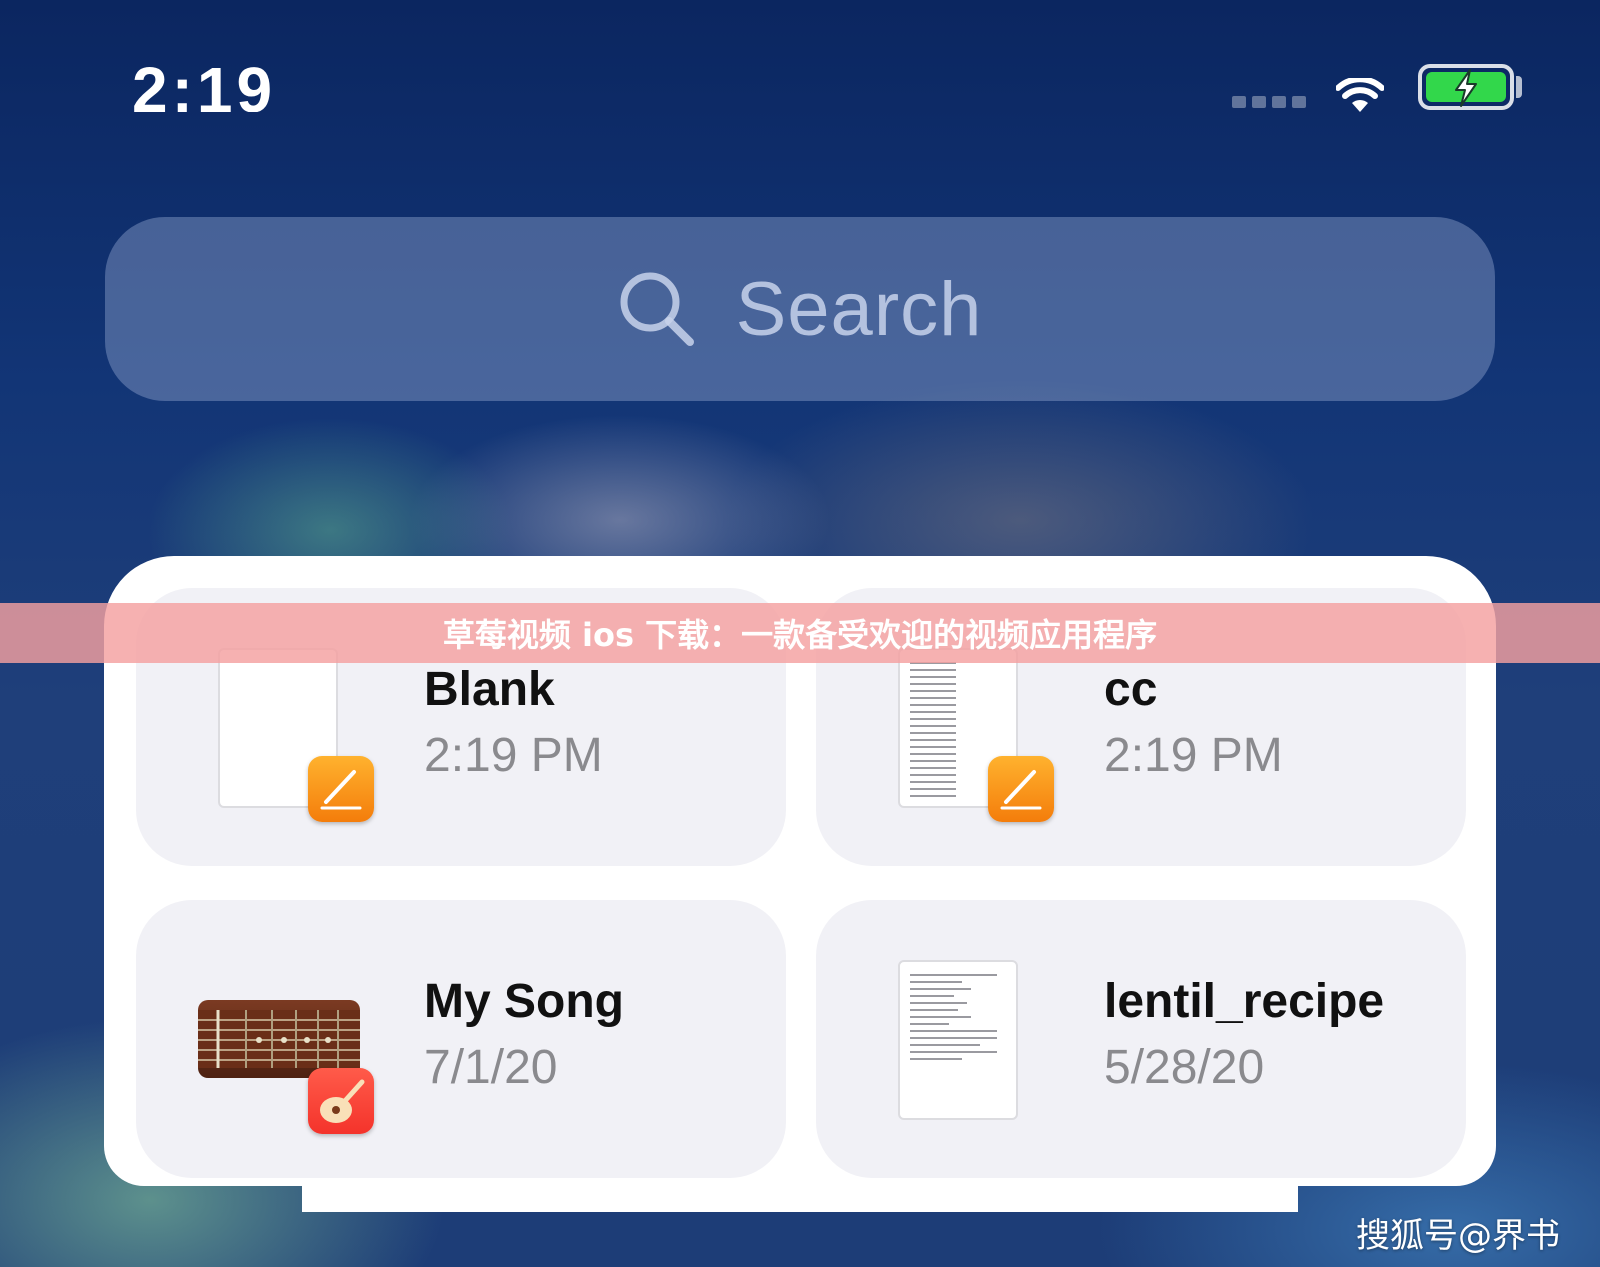  Describe the element at coordinates (859, 309) in the screenshot. I see `search-placeholder: Search` at that location.